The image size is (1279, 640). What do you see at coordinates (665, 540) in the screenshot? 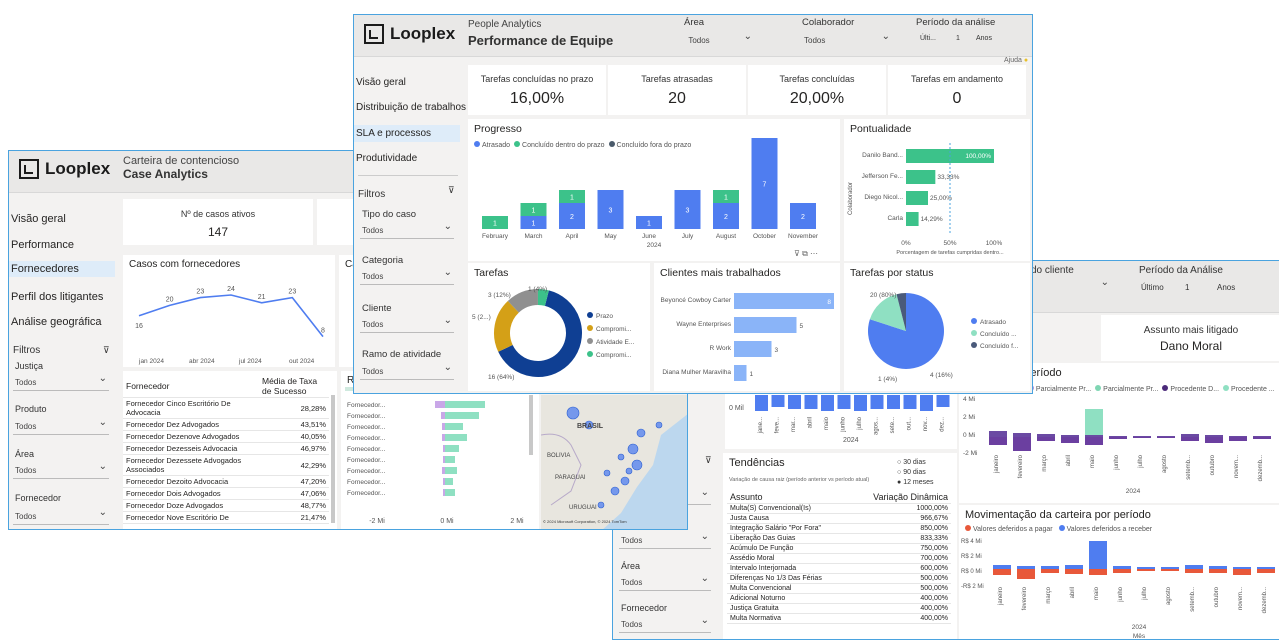
I see `lit-filter-dd-2: Todos` at bounding box center [665, 540].